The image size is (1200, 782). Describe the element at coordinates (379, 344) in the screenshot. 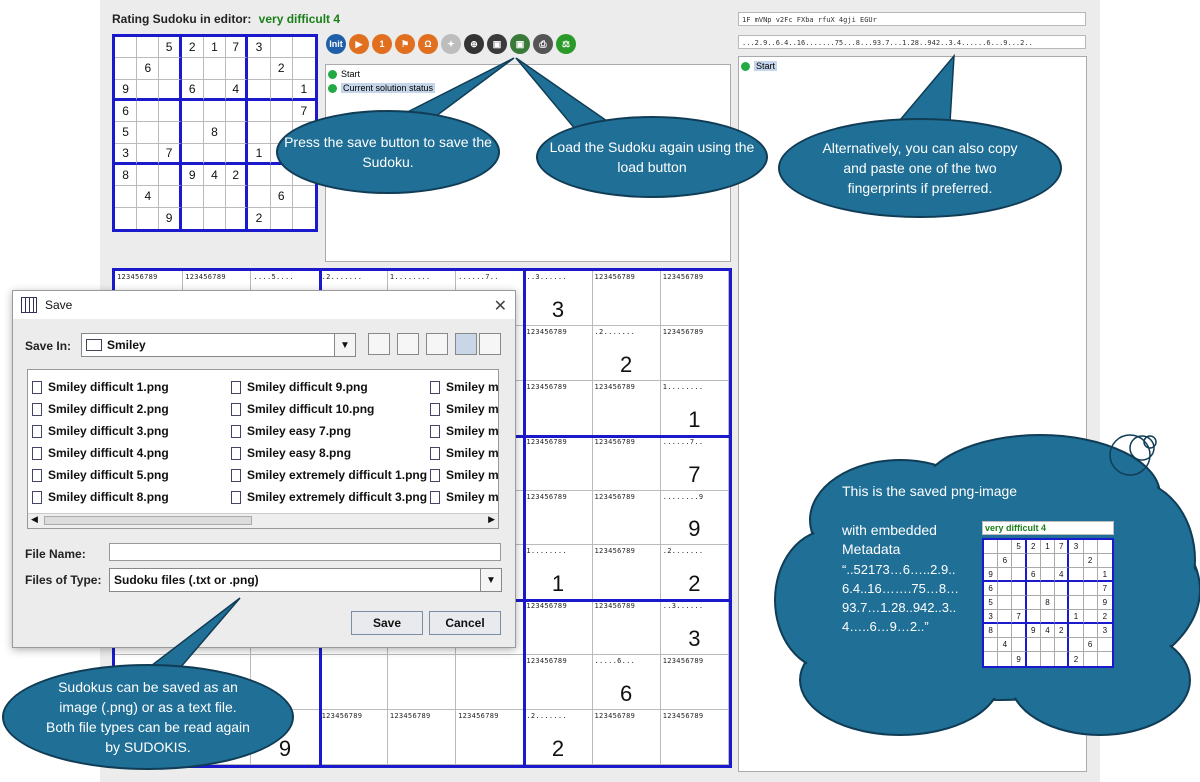

I see `up-folder-button` at that location.